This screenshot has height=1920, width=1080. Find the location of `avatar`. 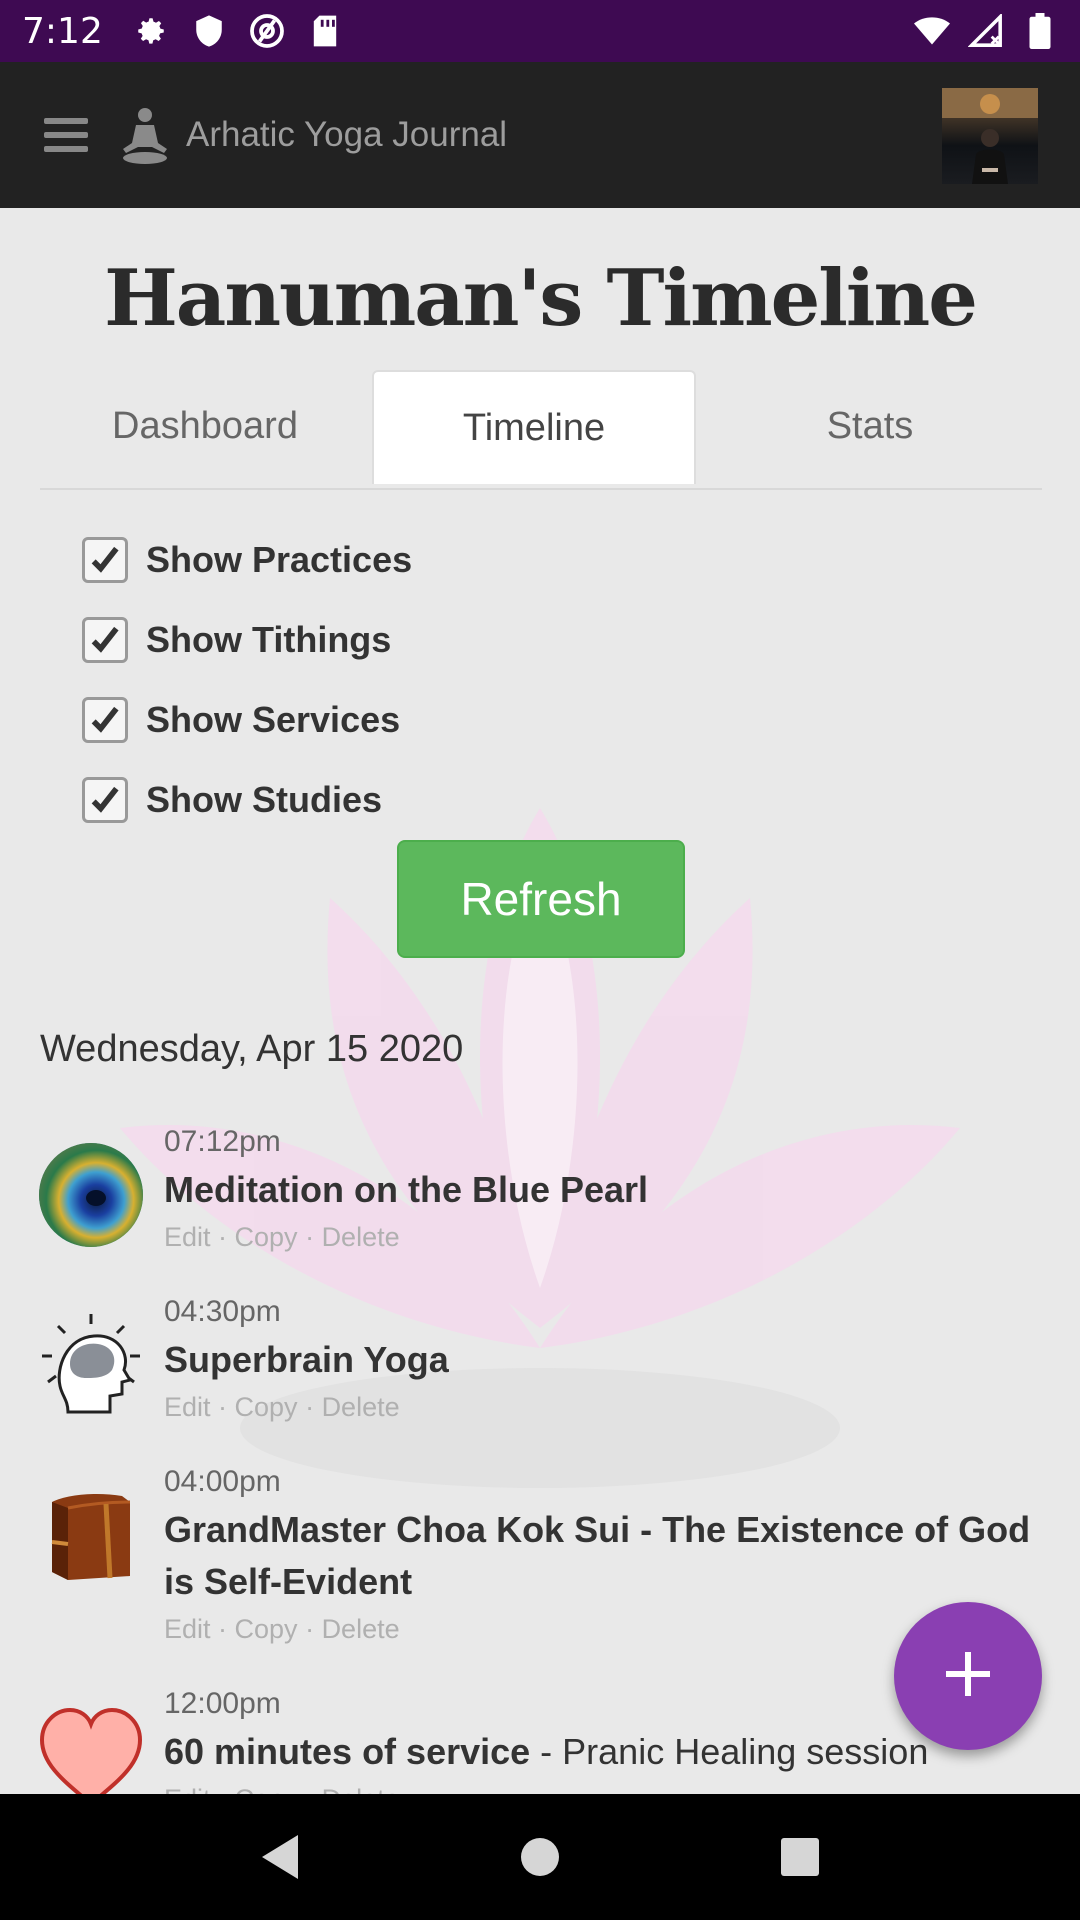

avatar is located at coordinates (990, 136).